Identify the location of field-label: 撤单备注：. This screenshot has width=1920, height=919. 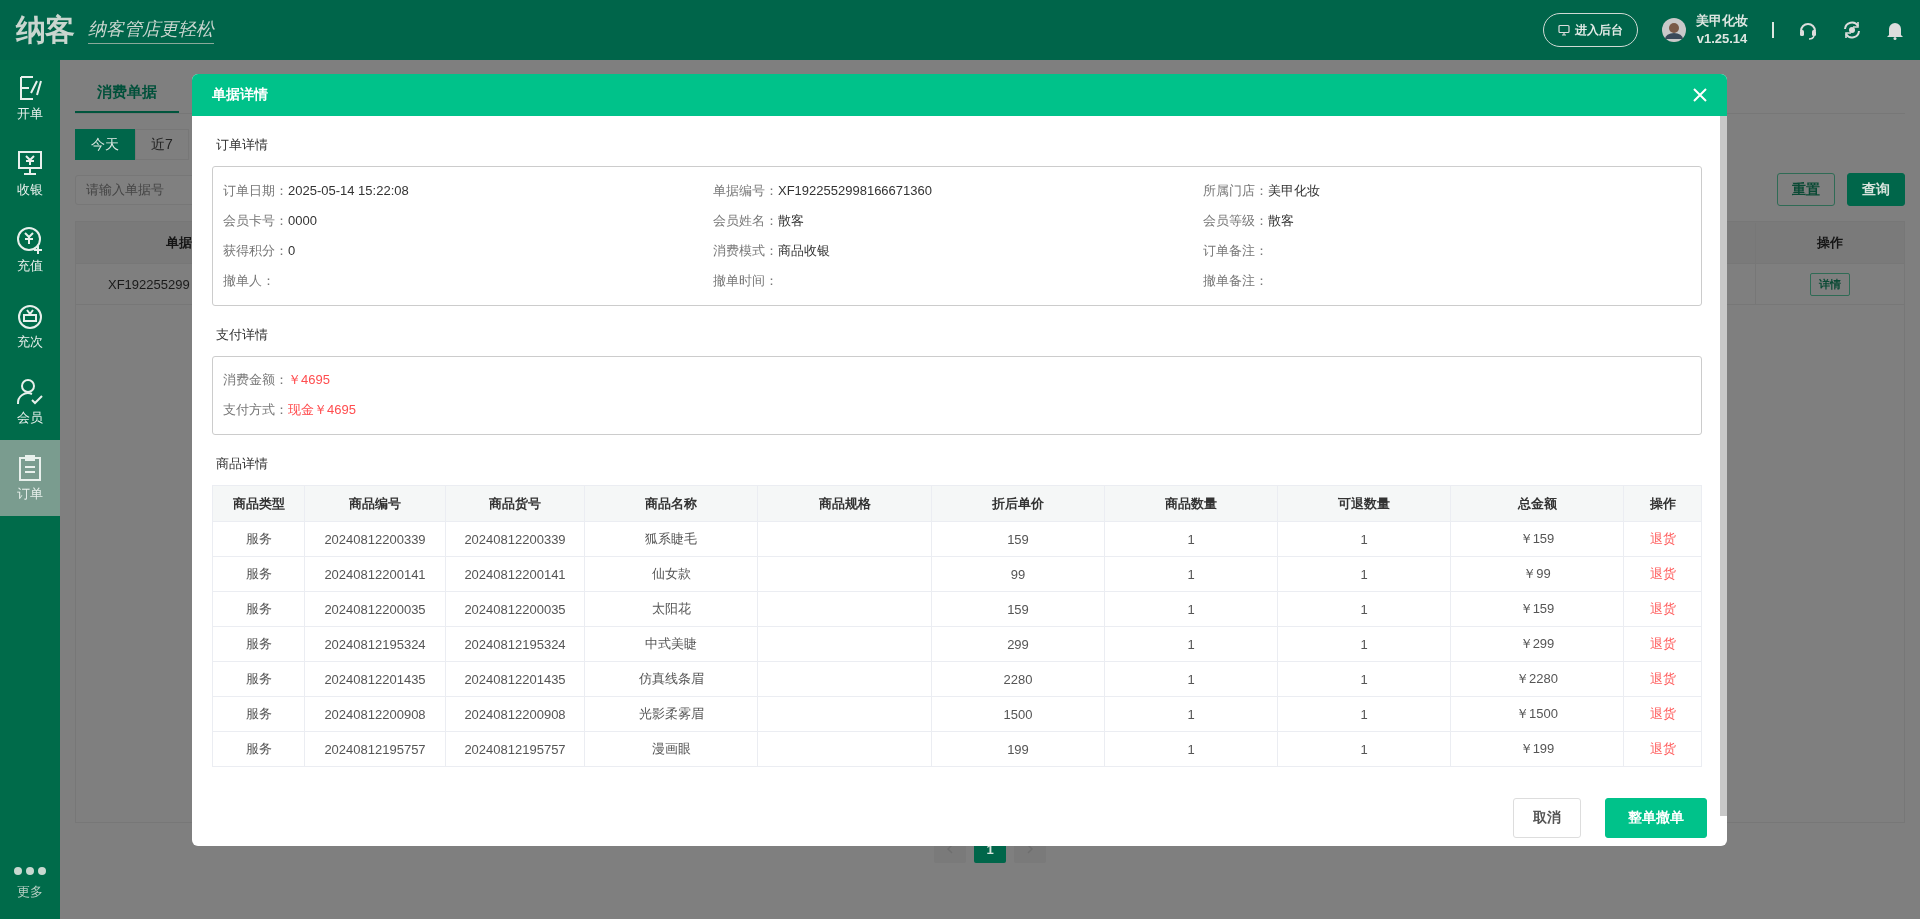
(1235, 280).